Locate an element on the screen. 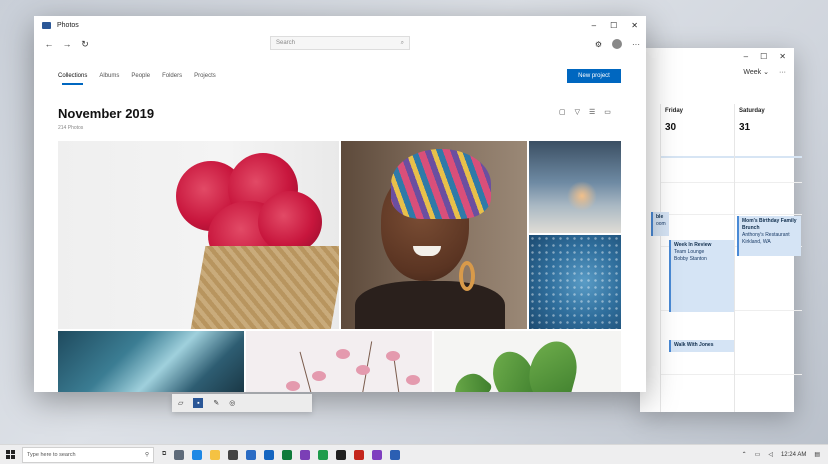 This screenshot has height=464, width=828. cal-close-button: ✕ is located at coordinates (782, 56).